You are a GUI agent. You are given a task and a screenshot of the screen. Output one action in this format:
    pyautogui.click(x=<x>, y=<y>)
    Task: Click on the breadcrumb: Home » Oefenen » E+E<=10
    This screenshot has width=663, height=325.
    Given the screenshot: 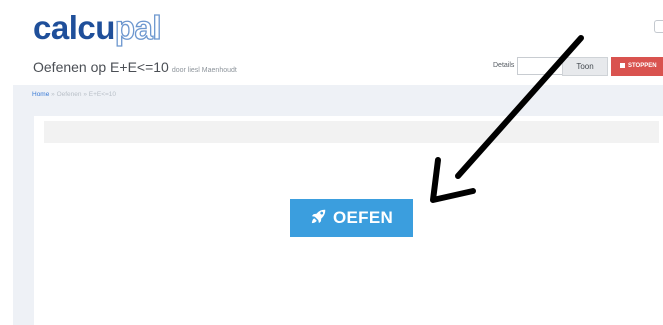 What is the action you would take?
    pyautogui.click(x=74, y=94)
    